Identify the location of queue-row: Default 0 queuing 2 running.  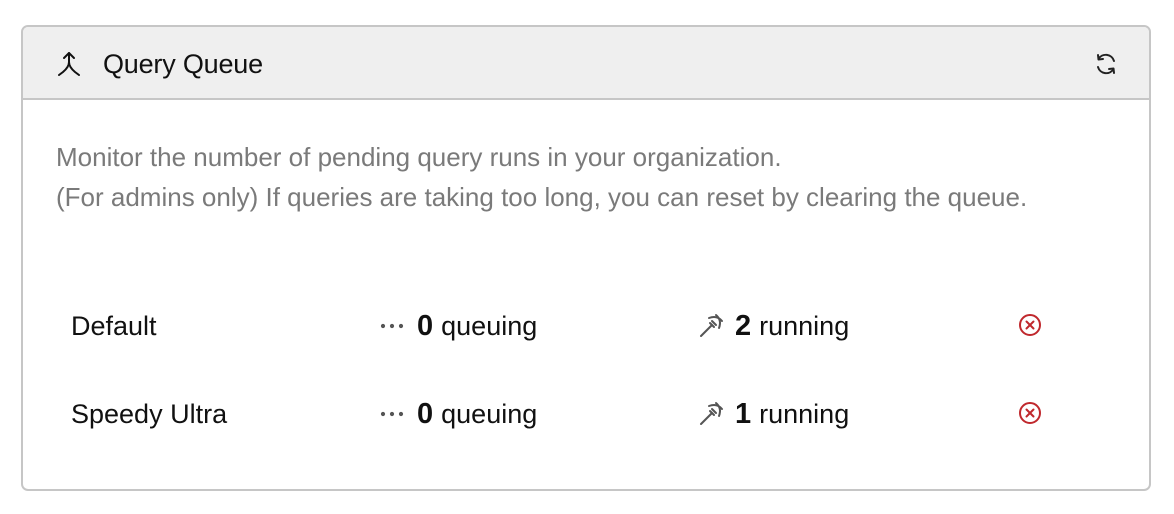
(586, 325).